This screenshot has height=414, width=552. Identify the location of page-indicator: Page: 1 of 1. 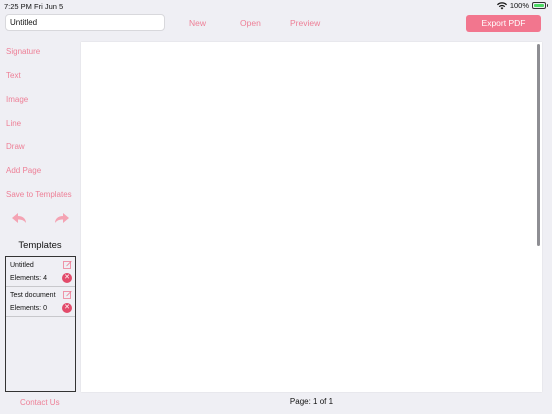
(311, 401).